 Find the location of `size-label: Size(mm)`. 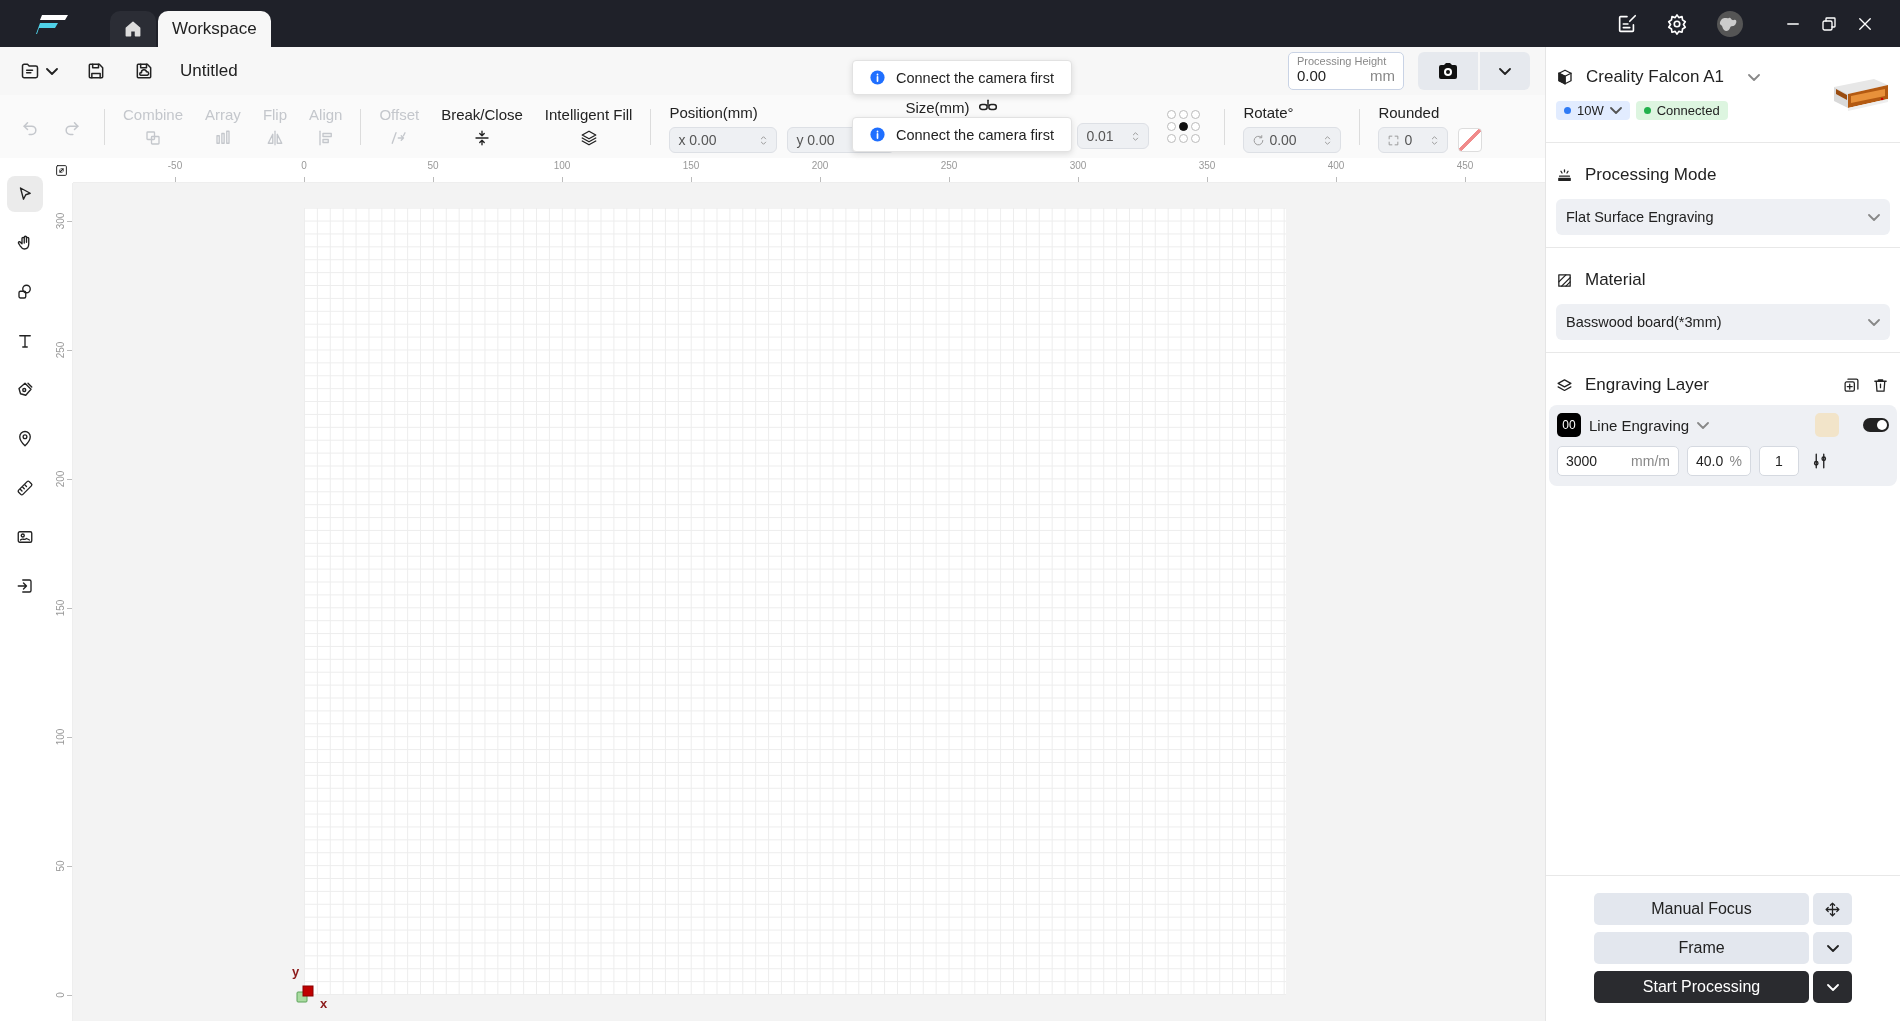

size-label: Size(mm) is located at coordinates (937, 107).